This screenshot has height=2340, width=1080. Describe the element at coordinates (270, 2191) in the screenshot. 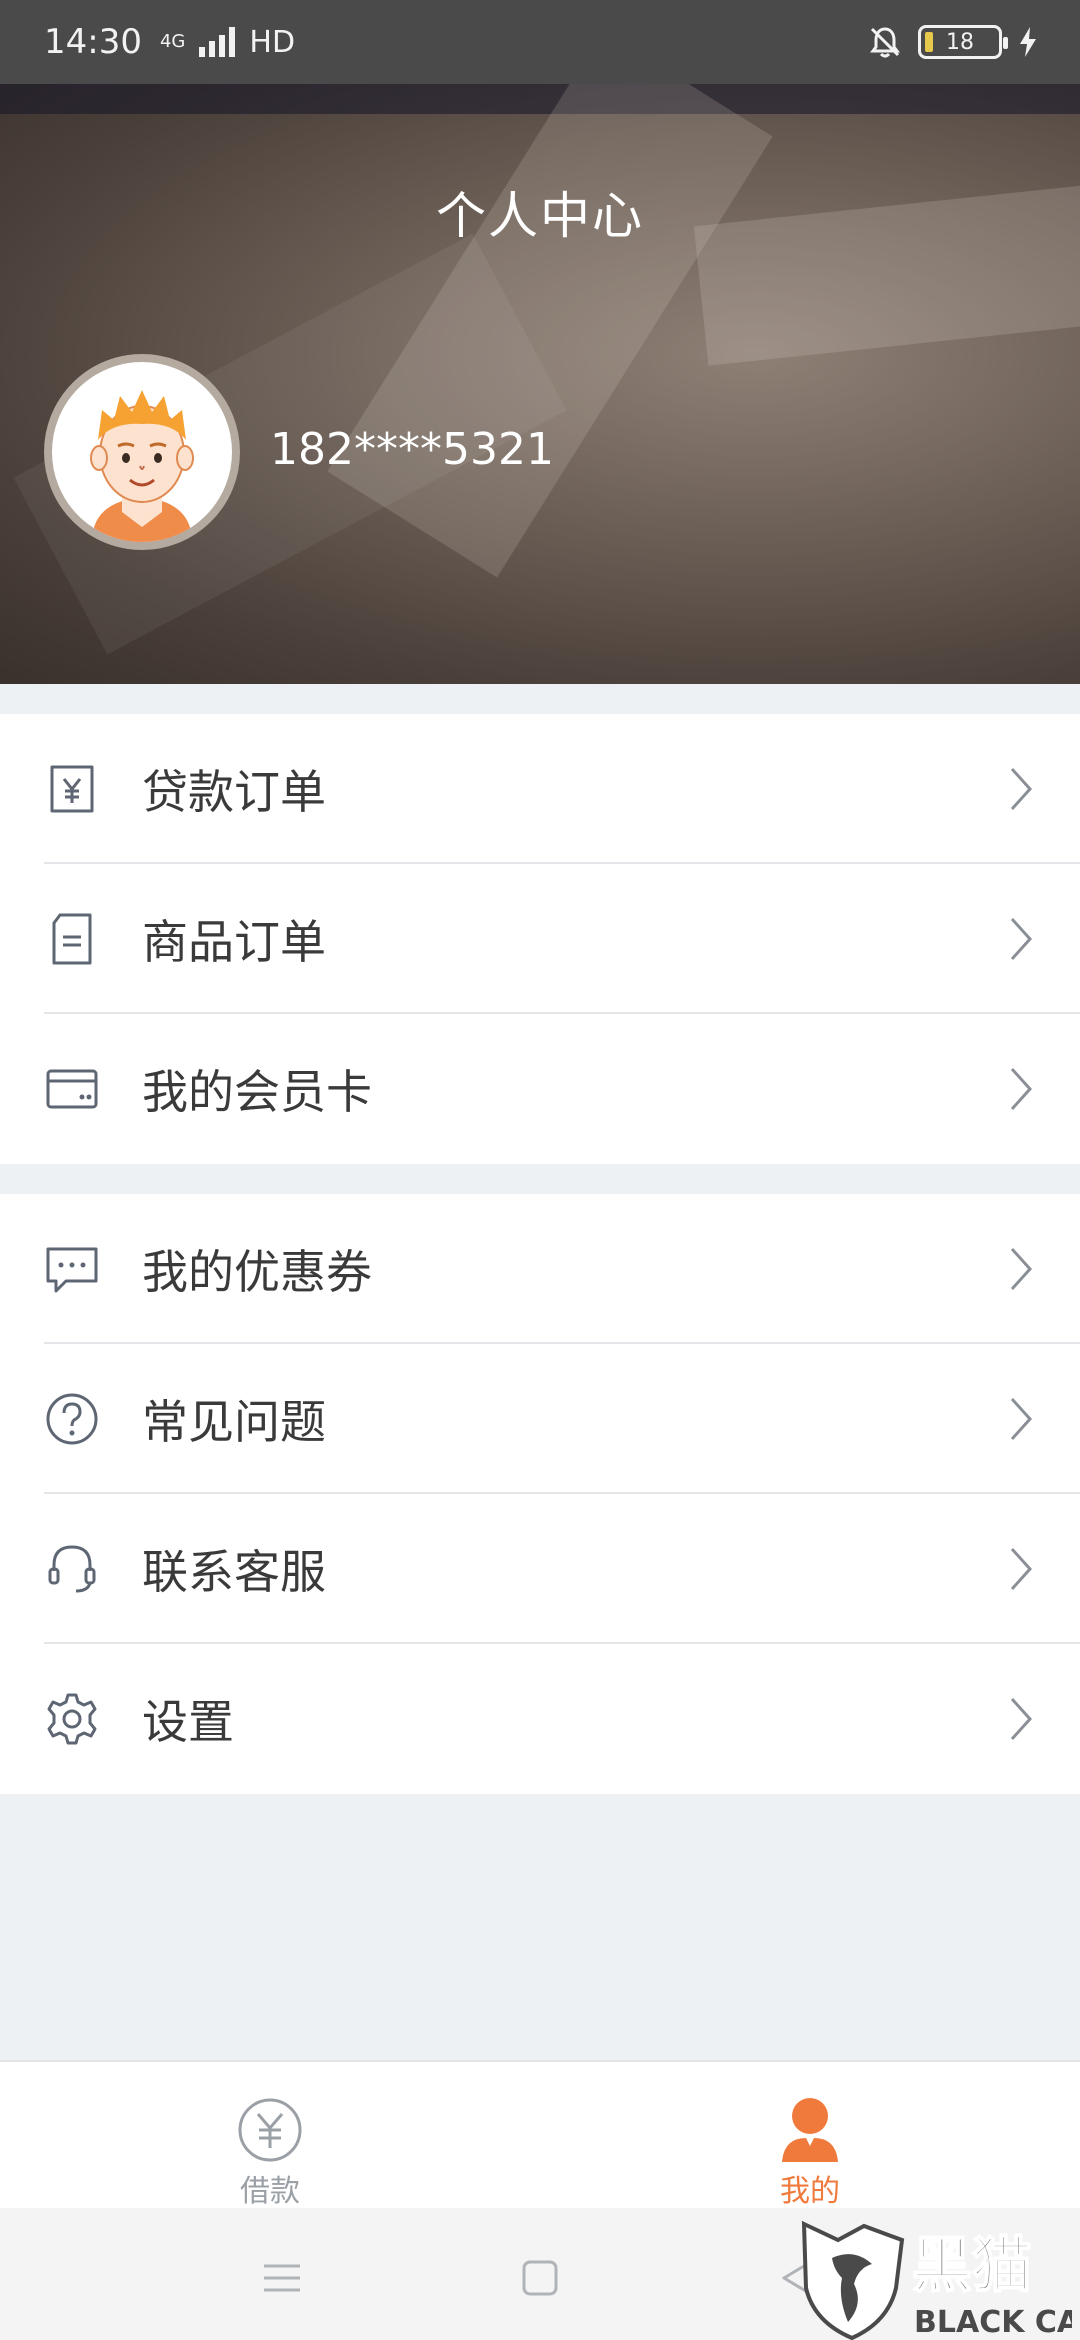

I see `tab-label: 借款` at that location.